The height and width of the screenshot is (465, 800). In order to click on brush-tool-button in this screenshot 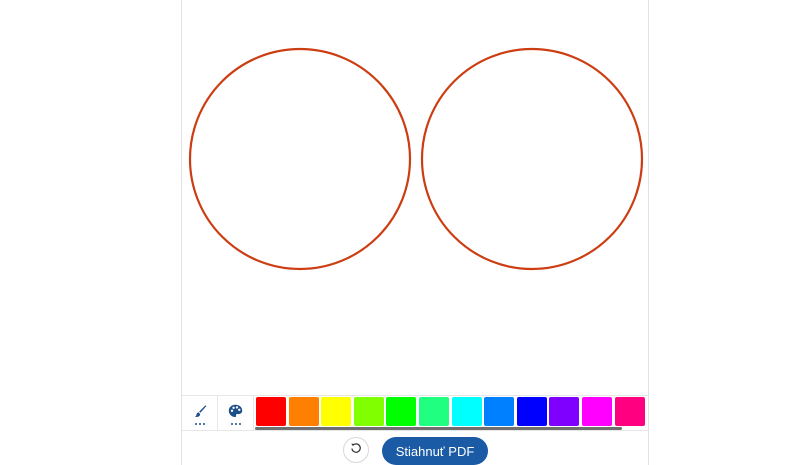, I will do `click(200, 413)`.